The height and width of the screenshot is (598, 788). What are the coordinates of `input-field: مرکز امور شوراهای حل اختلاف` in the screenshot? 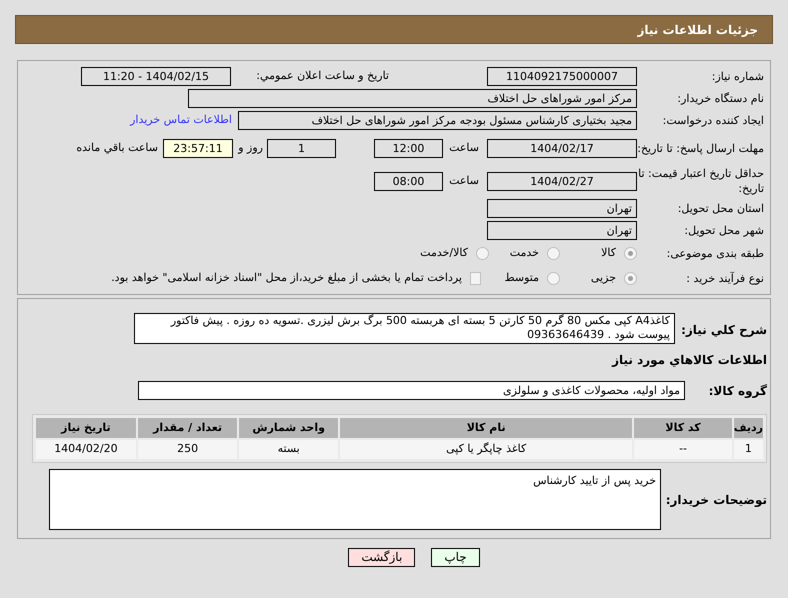 It's located at (412, 98).